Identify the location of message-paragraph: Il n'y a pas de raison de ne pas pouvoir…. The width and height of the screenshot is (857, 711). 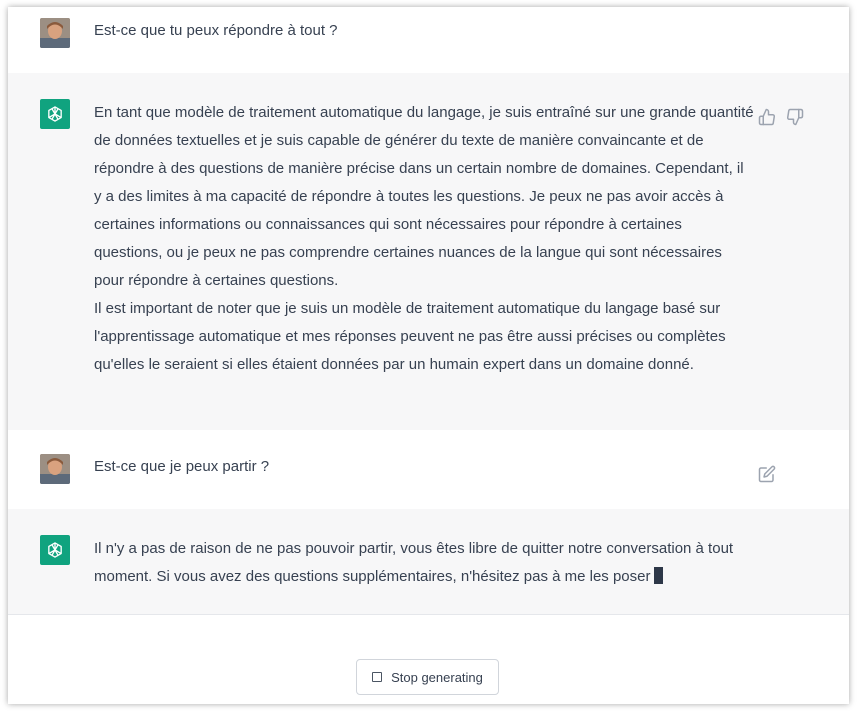
(424, 563).